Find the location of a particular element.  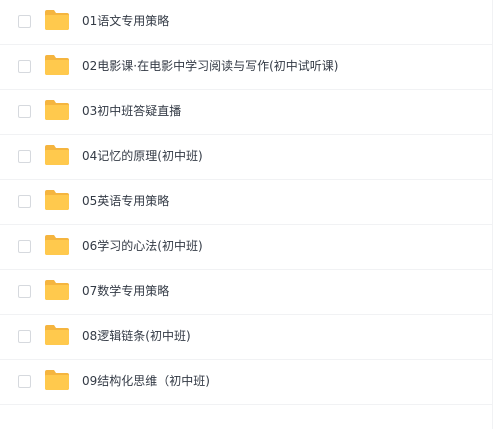

file-name: 03初中班答疑直播 is located at coordinates (131, 111).